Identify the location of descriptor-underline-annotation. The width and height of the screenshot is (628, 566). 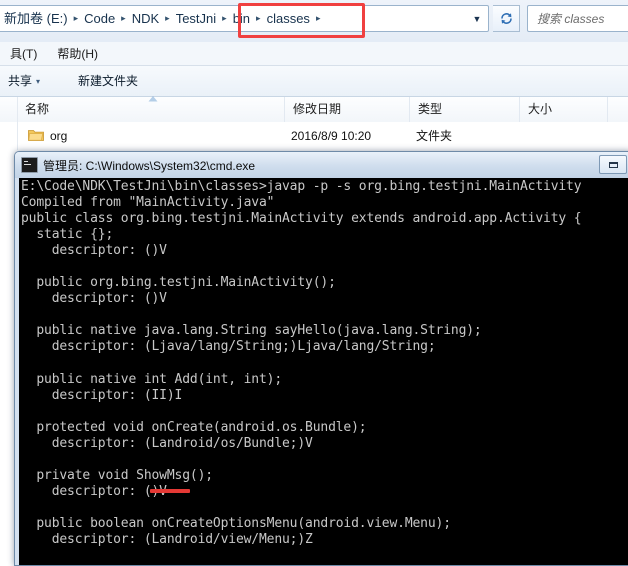
(170, 491).